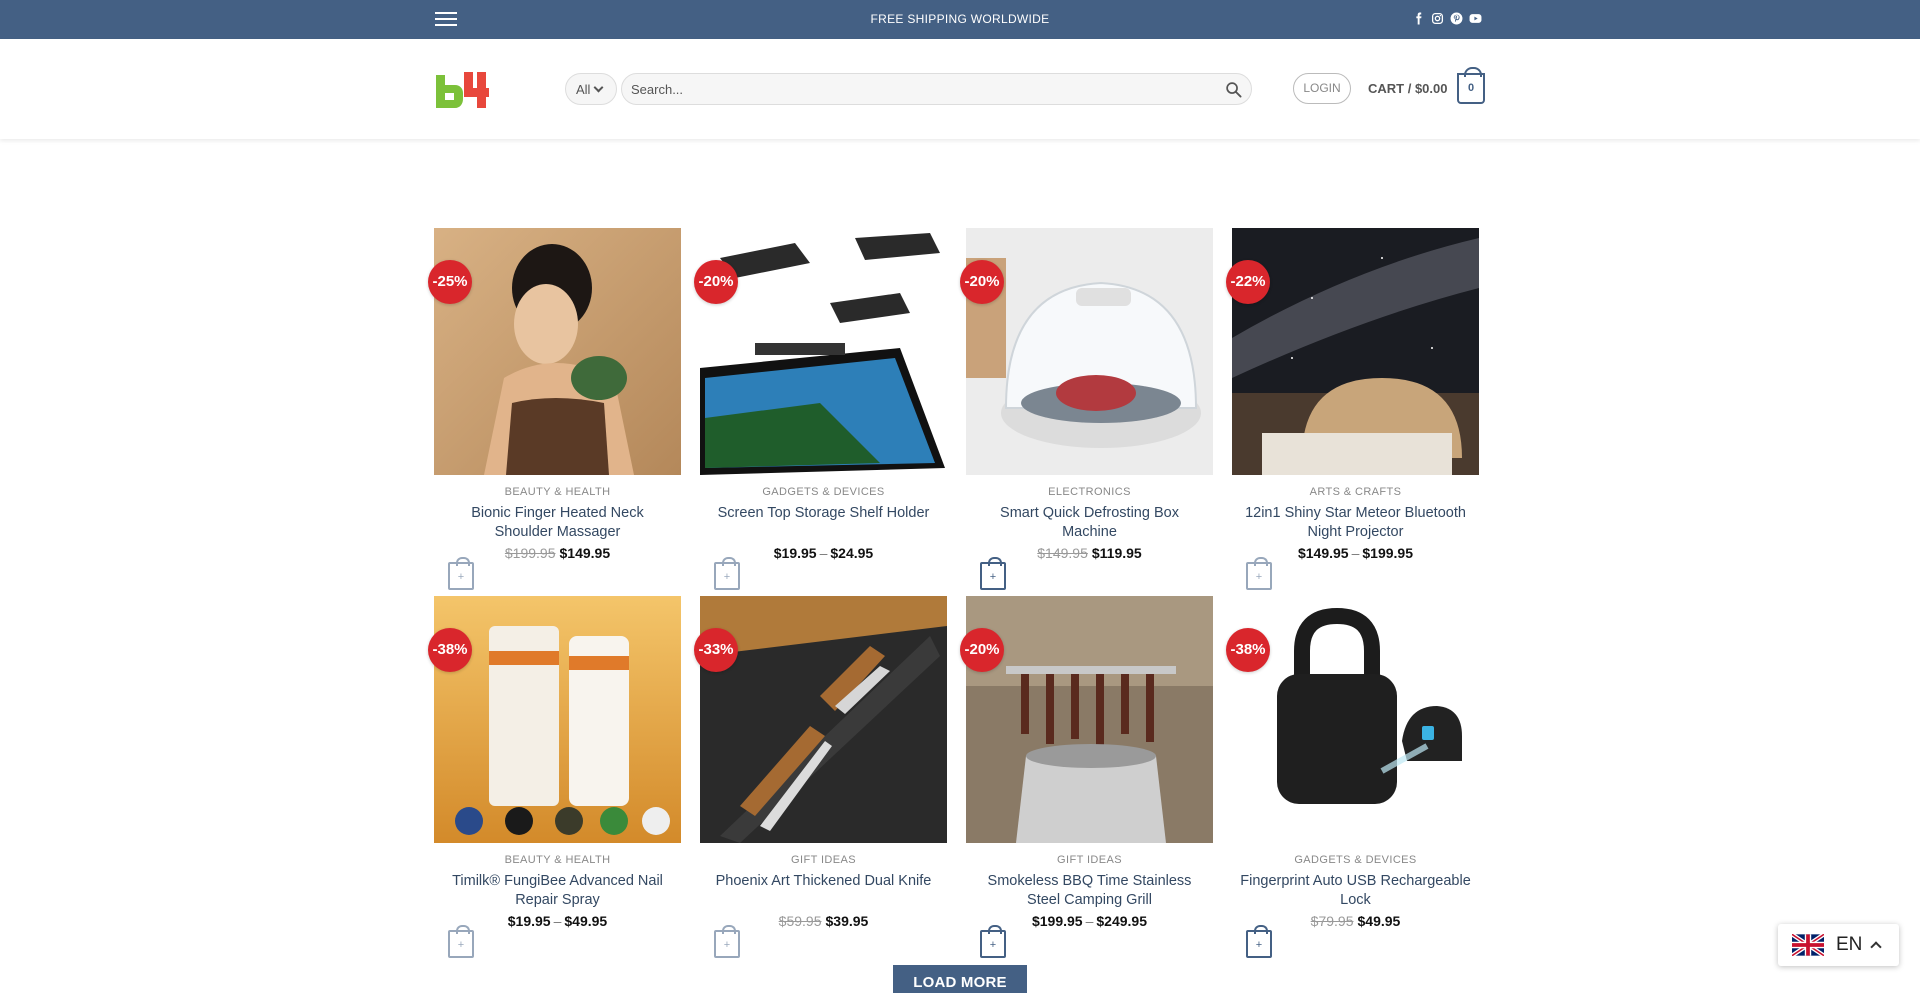 The image size is (1920, 993). I want to click on top-bar: FREE SHIPPING WORLDWIDE, so click(960, 19).